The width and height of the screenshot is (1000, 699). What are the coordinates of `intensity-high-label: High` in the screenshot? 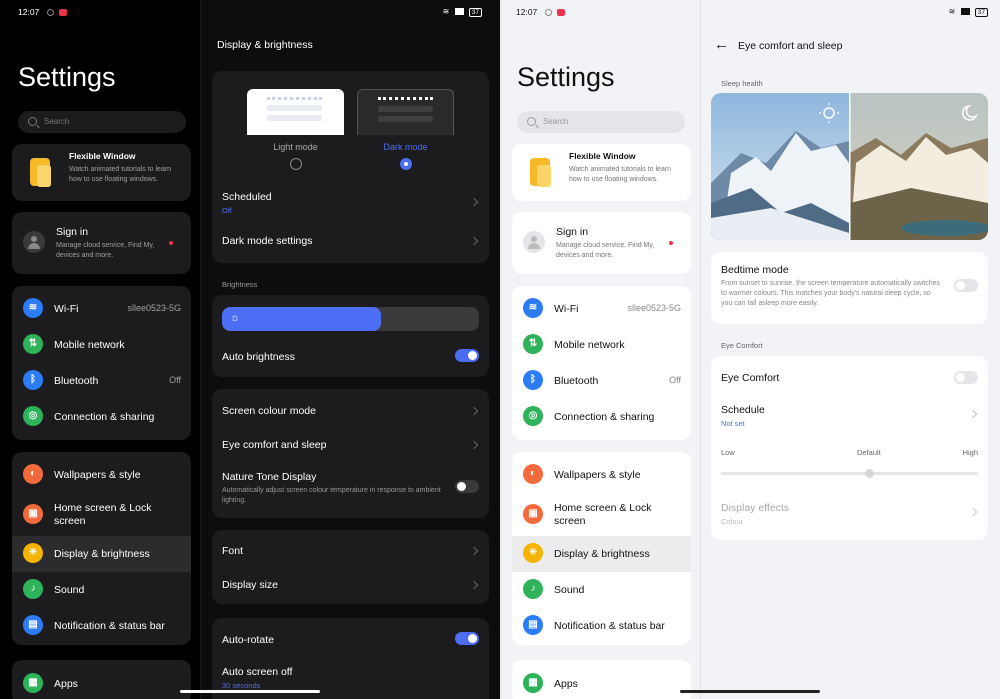 It's located at (970, 452).